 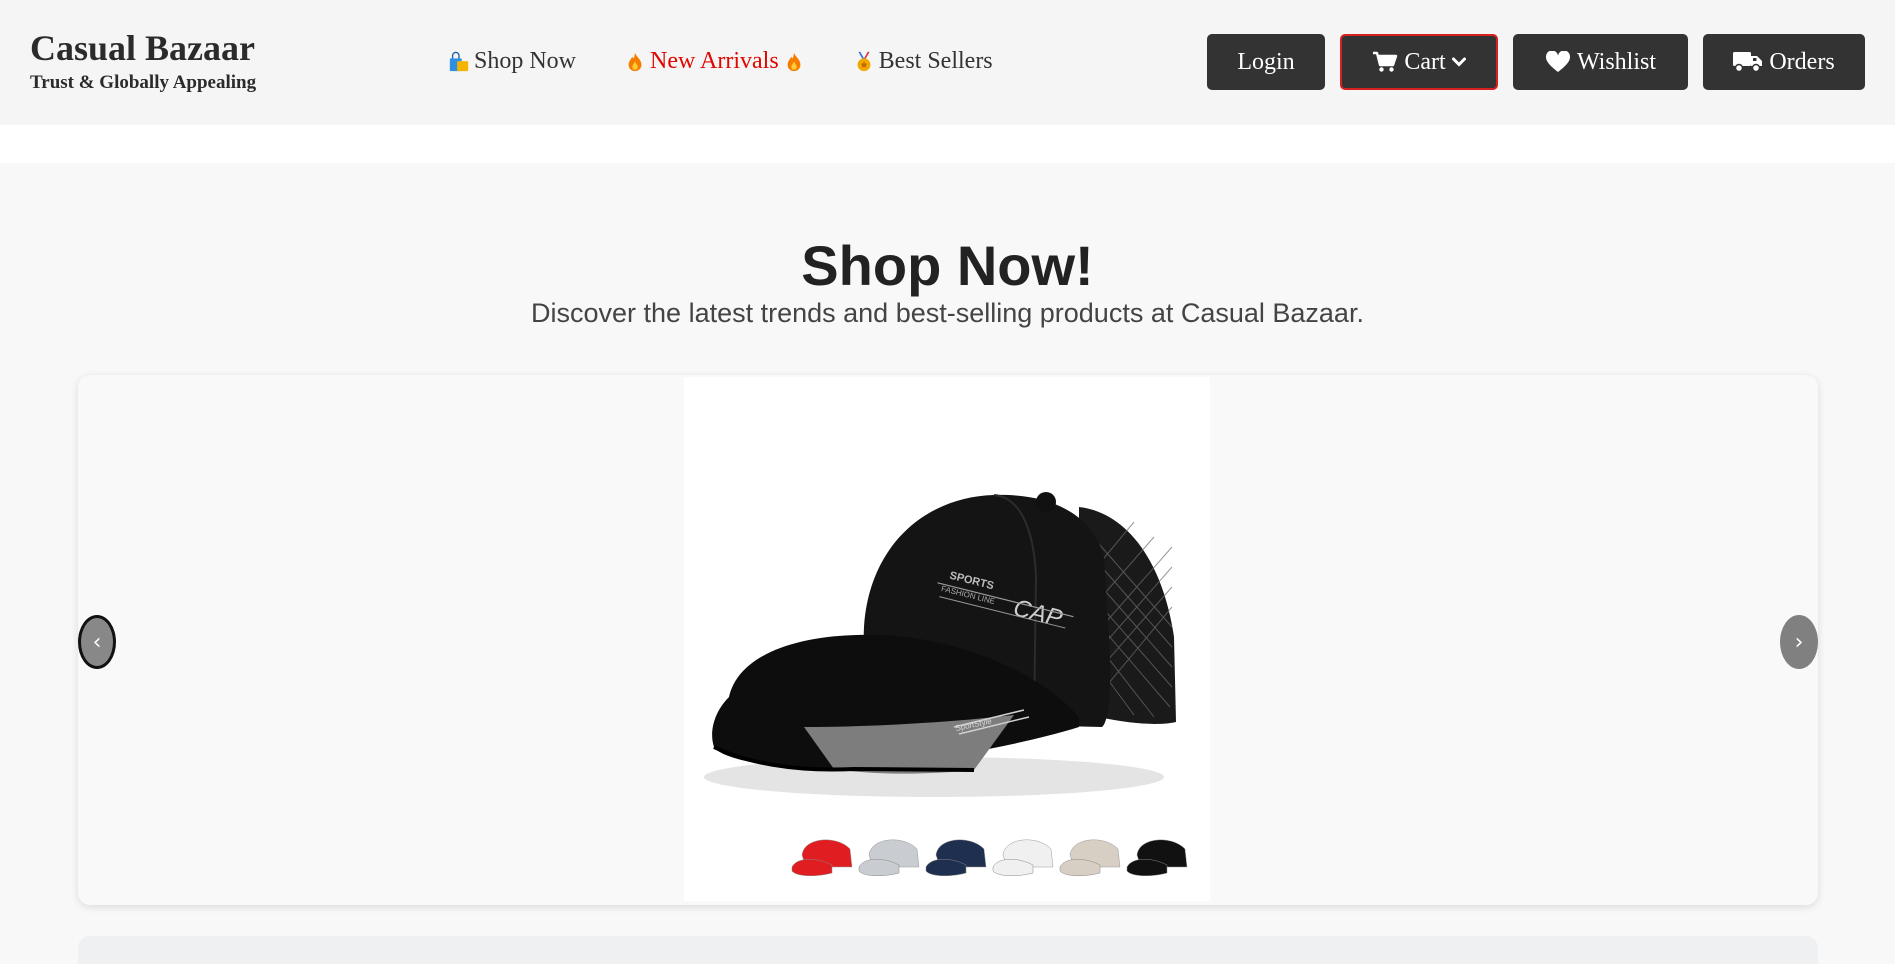 I want to click on color-swatches, so click(x=989, y=857).